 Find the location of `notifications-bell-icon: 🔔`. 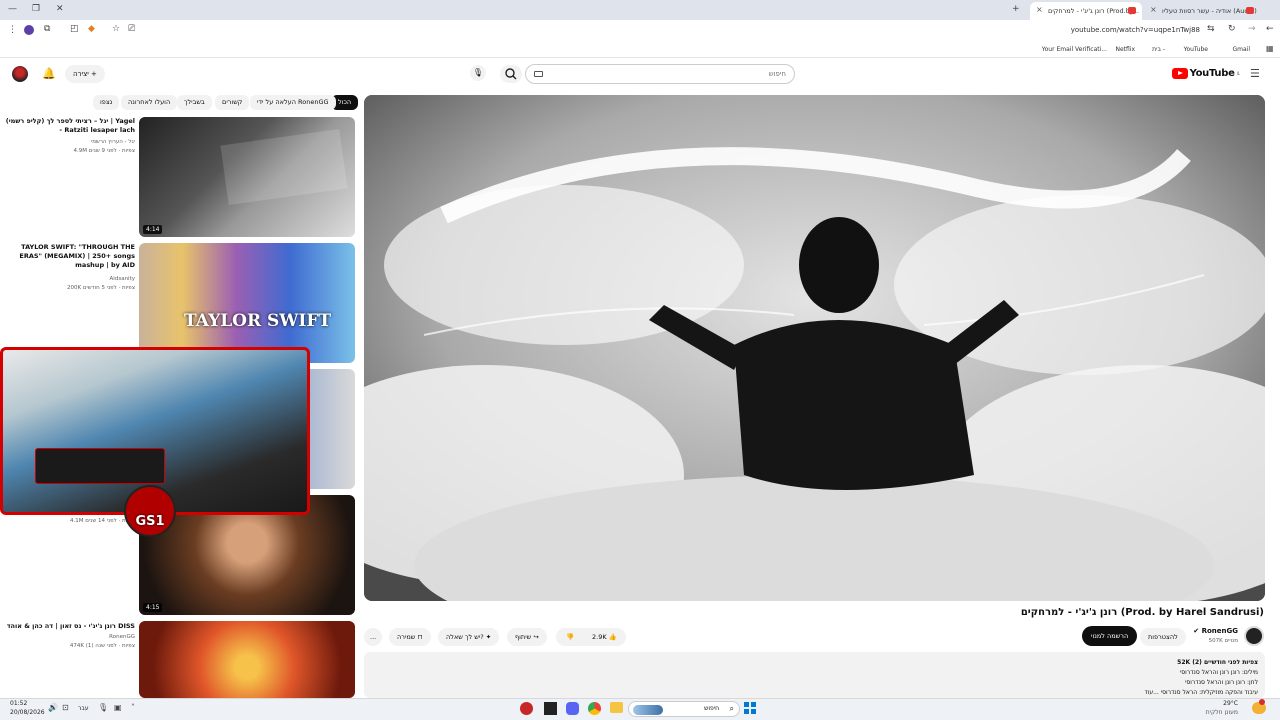

notifications-bell-icon: 🔔 is located at coordinates (49, 73).